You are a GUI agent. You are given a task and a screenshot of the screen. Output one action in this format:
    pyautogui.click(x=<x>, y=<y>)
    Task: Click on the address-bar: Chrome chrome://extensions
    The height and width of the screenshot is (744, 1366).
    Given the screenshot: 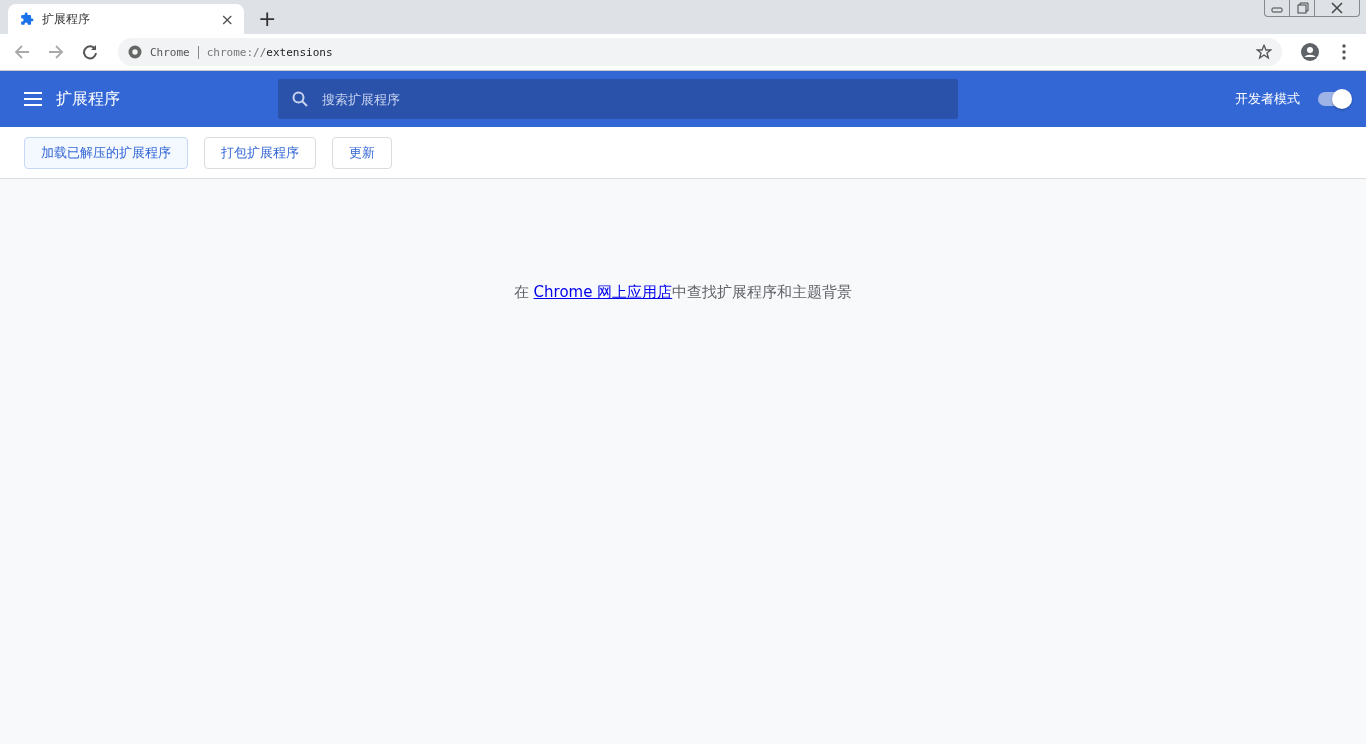 What is the action you would take?
    pyautogui.click(x=700, y=52)
    